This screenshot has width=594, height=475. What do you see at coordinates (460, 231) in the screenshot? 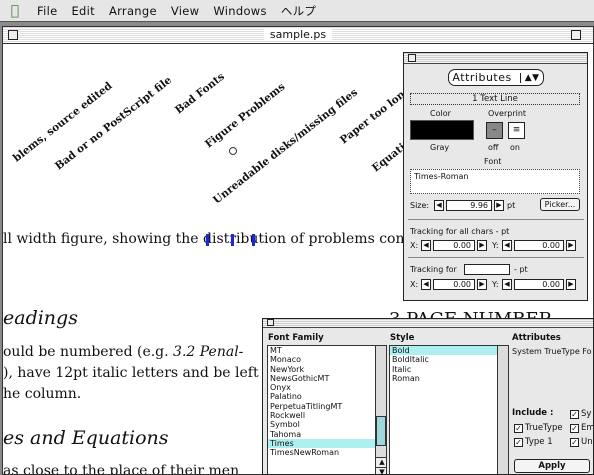
I see `tracking-all-label: Tracking for all chars - pt` at bounding box center [460, 231].